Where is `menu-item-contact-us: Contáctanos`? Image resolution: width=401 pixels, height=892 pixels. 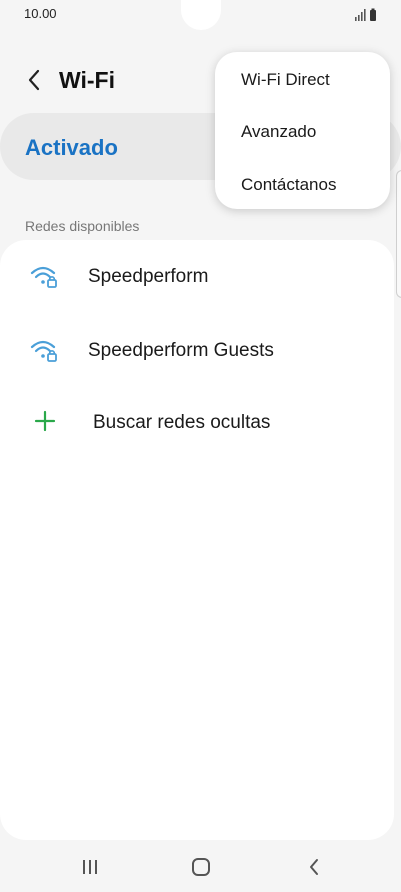 menu-item-contact-us: Contáctanos is located at coordinates (288, 185).